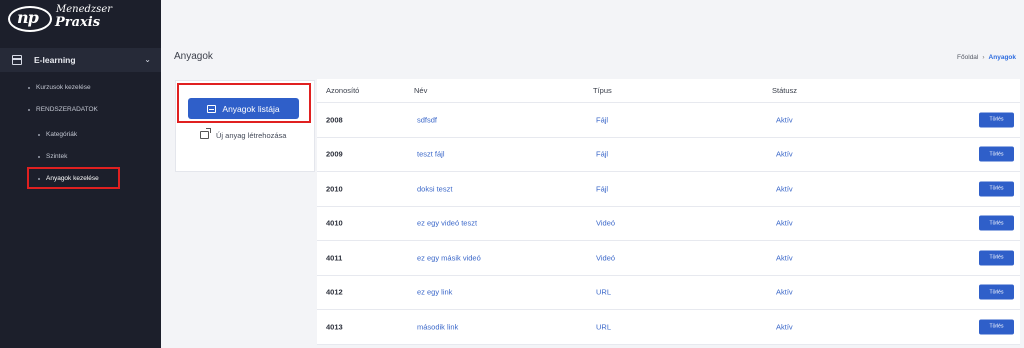 This screenshot has width=1024, height=348. Describe the element at coordinates (668, 120) in the screenshot. I see `table-row: 2008 sdfsdf Fájl Aktív Törlés` at that location.